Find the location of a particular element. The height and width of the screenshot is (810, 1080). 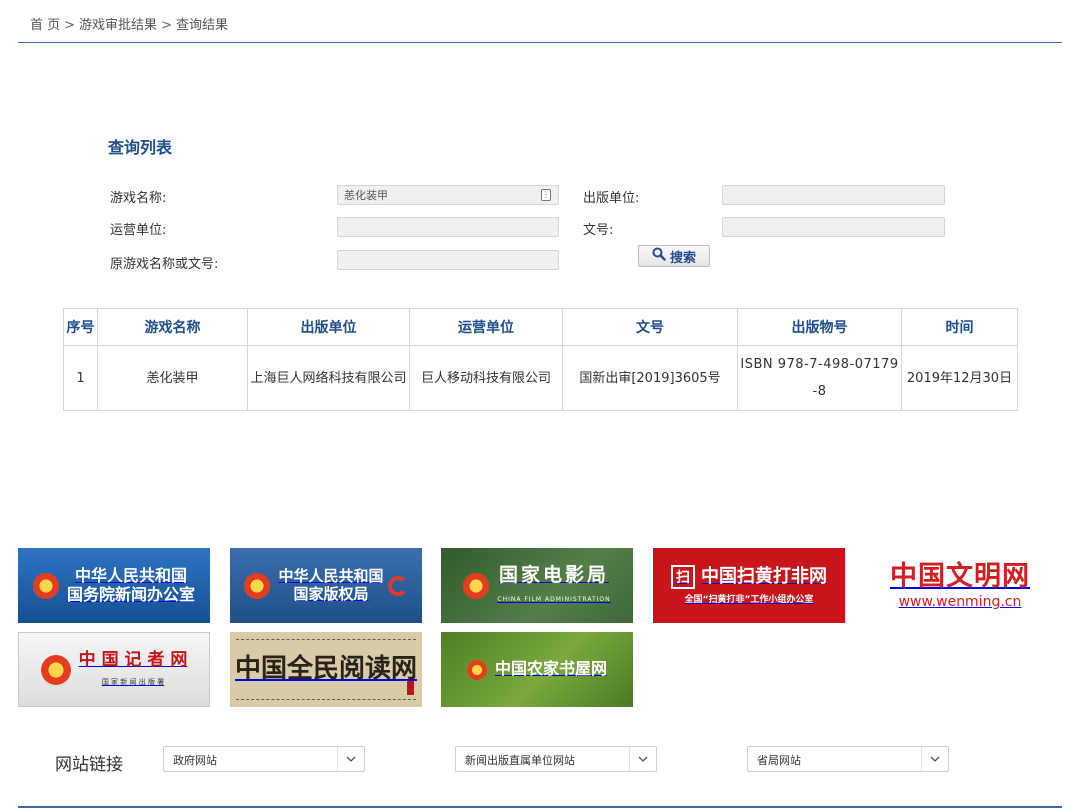

original-name-input is located at coordinates (448, 260).